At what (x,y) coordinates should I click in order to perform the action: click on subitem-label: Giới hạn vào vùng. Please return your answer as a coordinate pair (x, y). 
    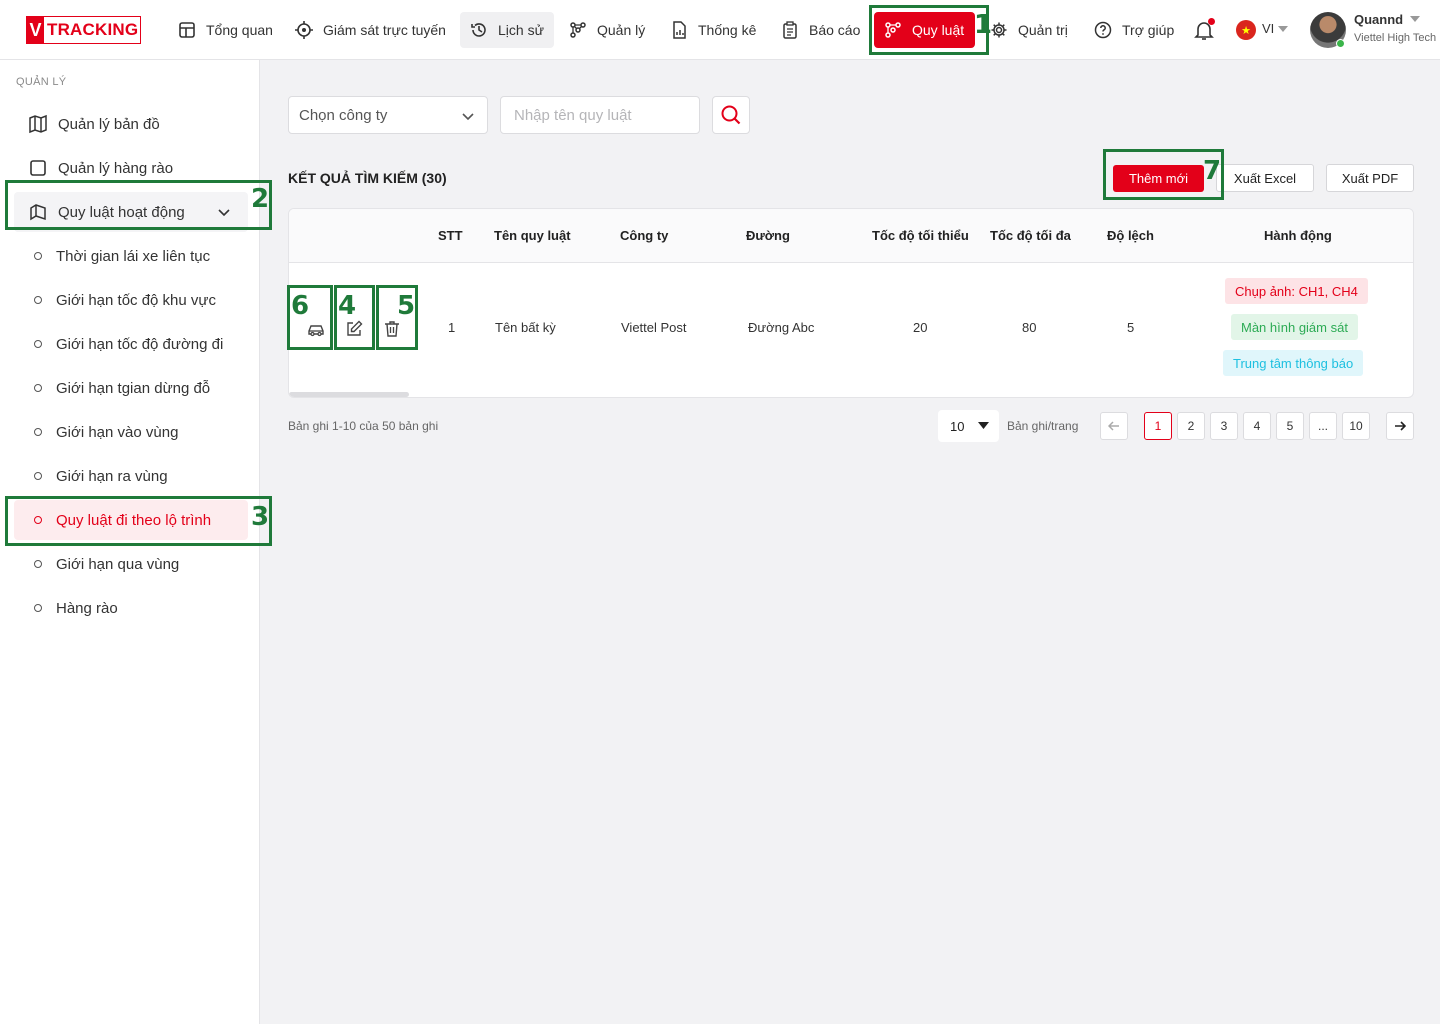
    Looking at the image, I should click on (117, 432).